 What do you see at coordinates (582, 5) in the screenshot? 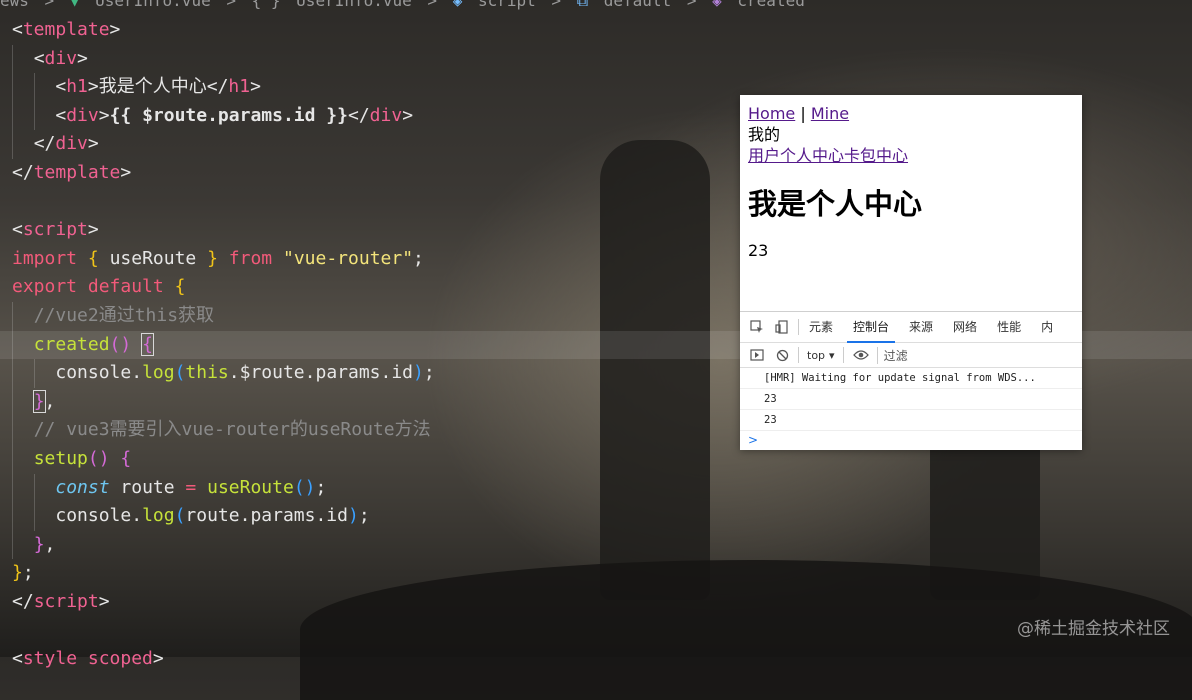
I see `object-icon: ⧉` at bounding box center [582, 5].